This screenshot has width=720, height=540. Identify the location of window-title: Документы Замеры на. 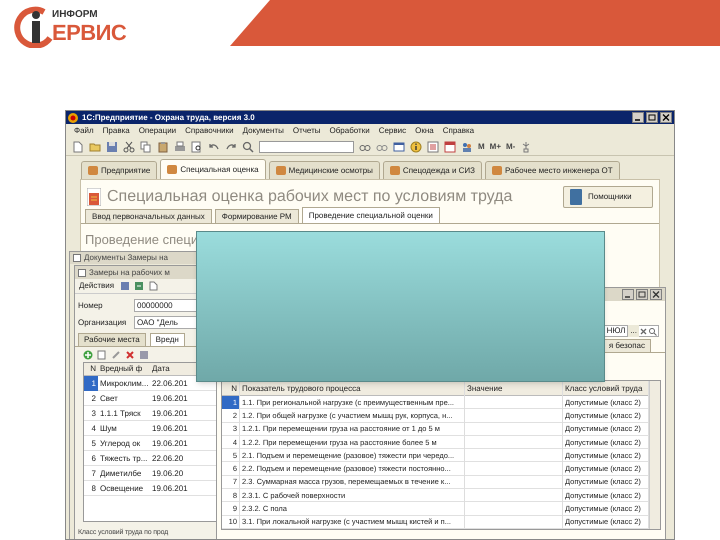
(126, 258).